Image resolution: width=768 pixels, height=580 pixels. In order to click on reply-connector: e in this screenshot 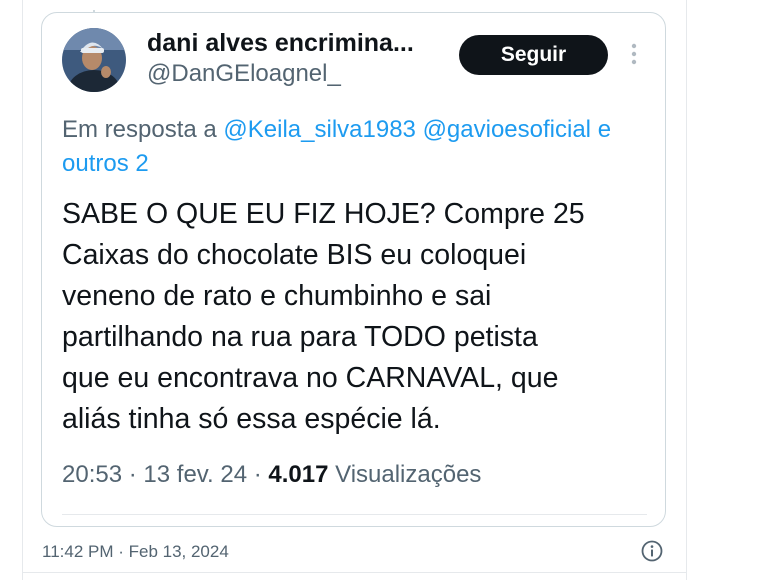, I will do `click(604, 129)`.